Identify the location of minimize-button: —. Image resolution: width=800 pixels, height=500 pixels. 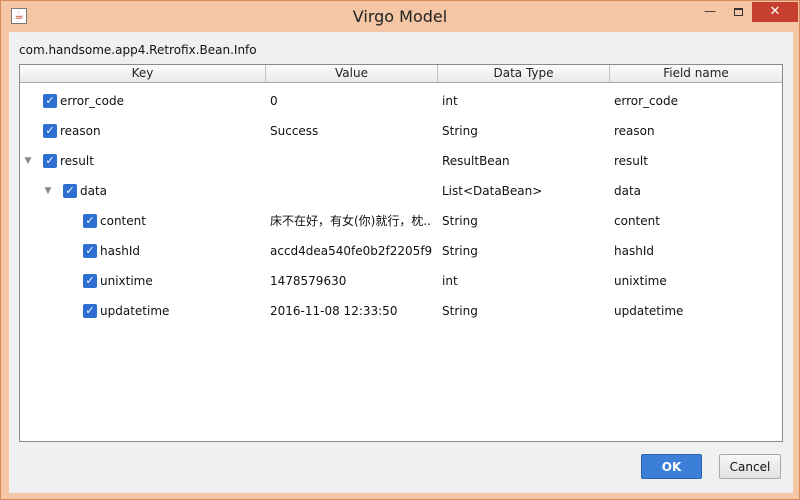
(710, 12).